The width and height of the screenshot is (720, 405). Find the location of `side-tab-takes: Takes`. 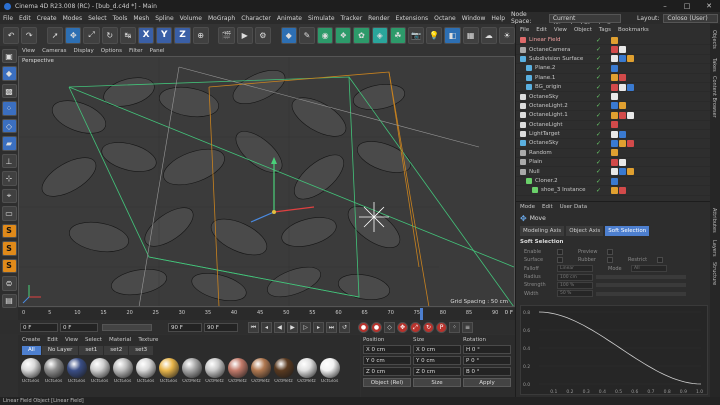

side-tab-takes: Takes is located at coordinates (714, 65).